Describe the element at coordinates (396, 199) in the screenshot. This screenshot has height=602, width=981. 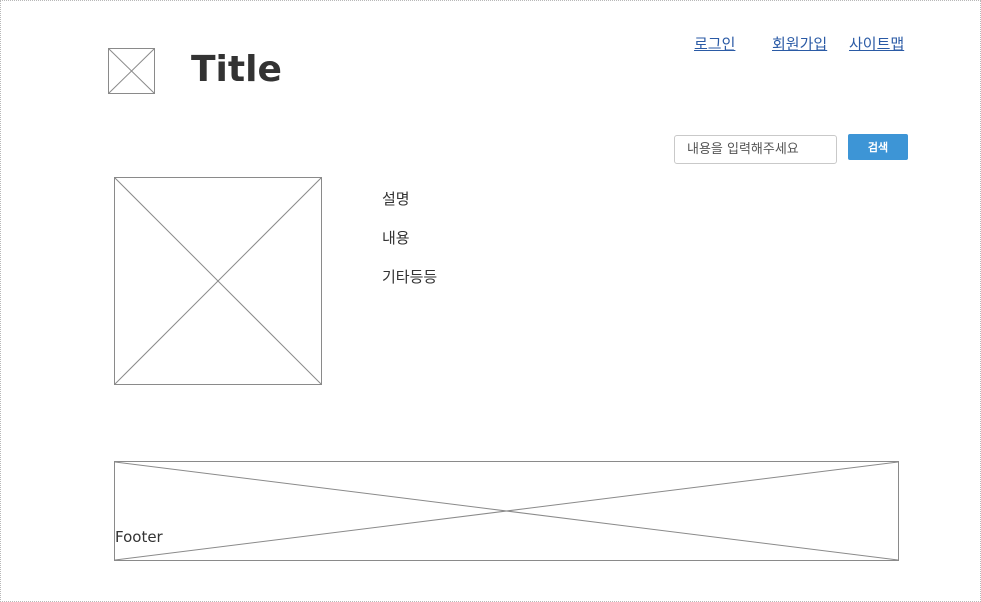
I see `description-text: 설명` at that location.